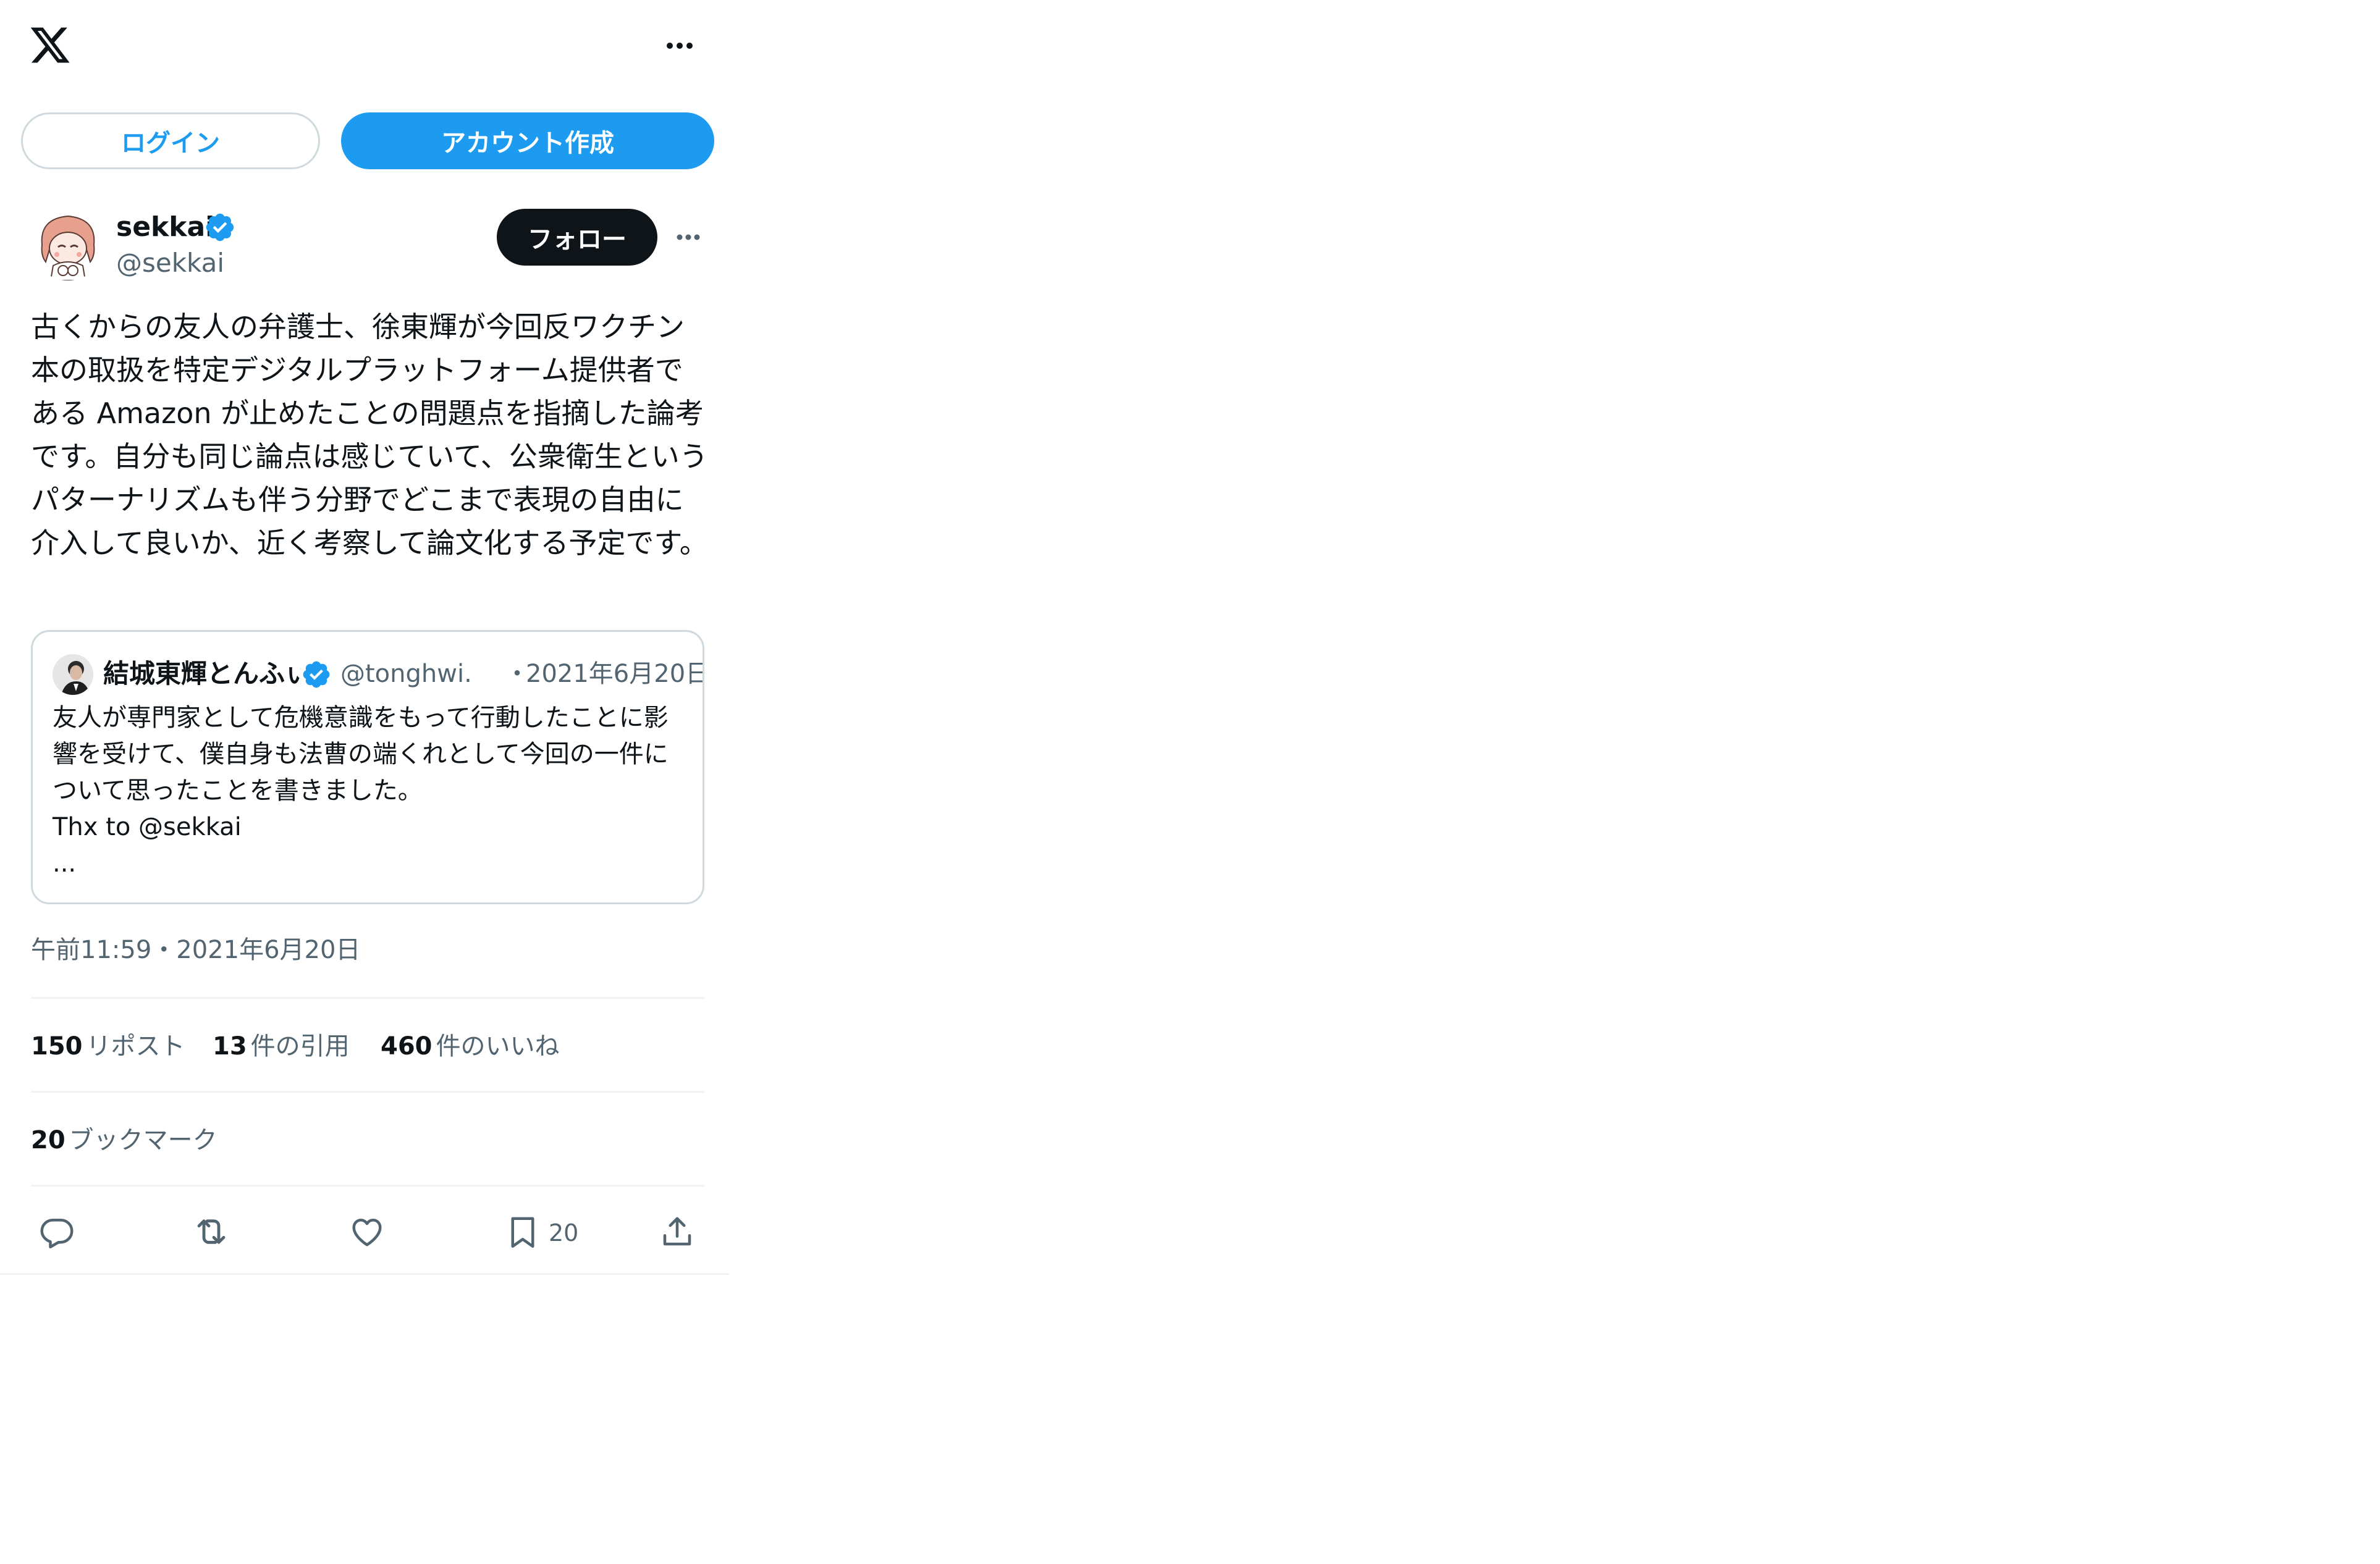  Describe the element at coordinates (170, 140) in the screenshot. I see `login-button: ログイン` at that location.